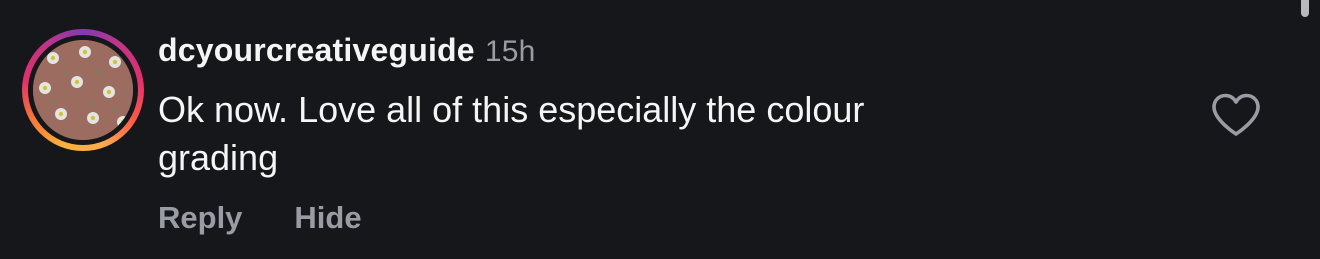 Image resolution: width=1320 pixels, height=259 pixels. I want to click on username-link: dcyourcreativeguide, so click(316, 50).